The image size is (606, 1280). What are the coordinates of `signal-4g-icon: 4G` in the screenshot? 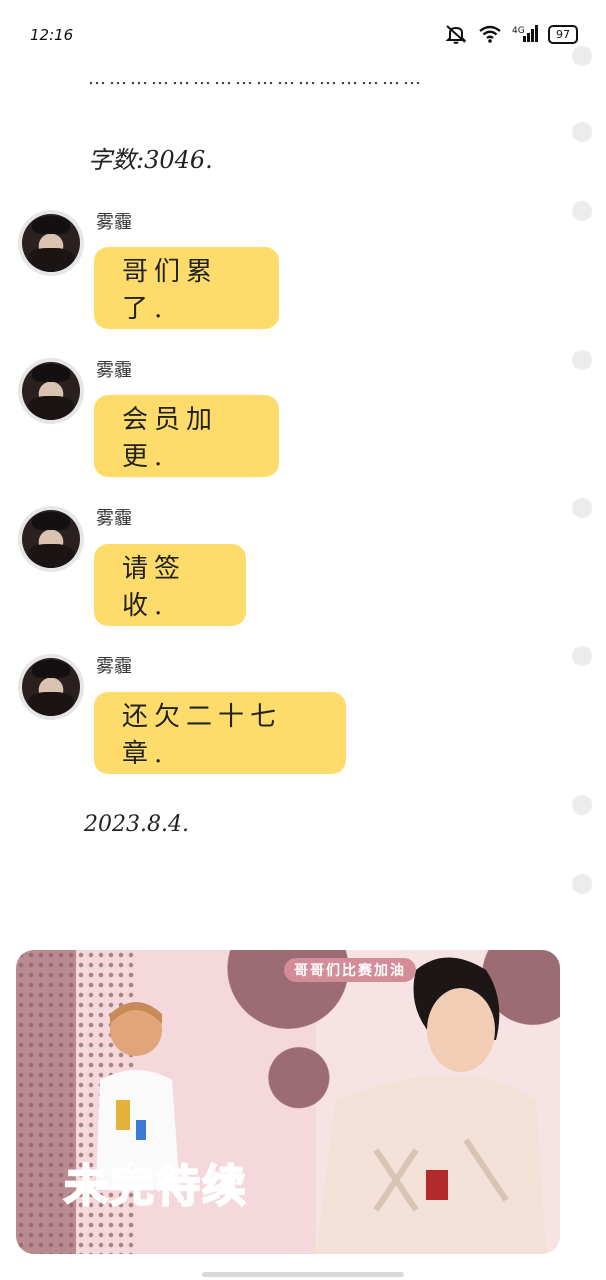 It's located at (525, 34).